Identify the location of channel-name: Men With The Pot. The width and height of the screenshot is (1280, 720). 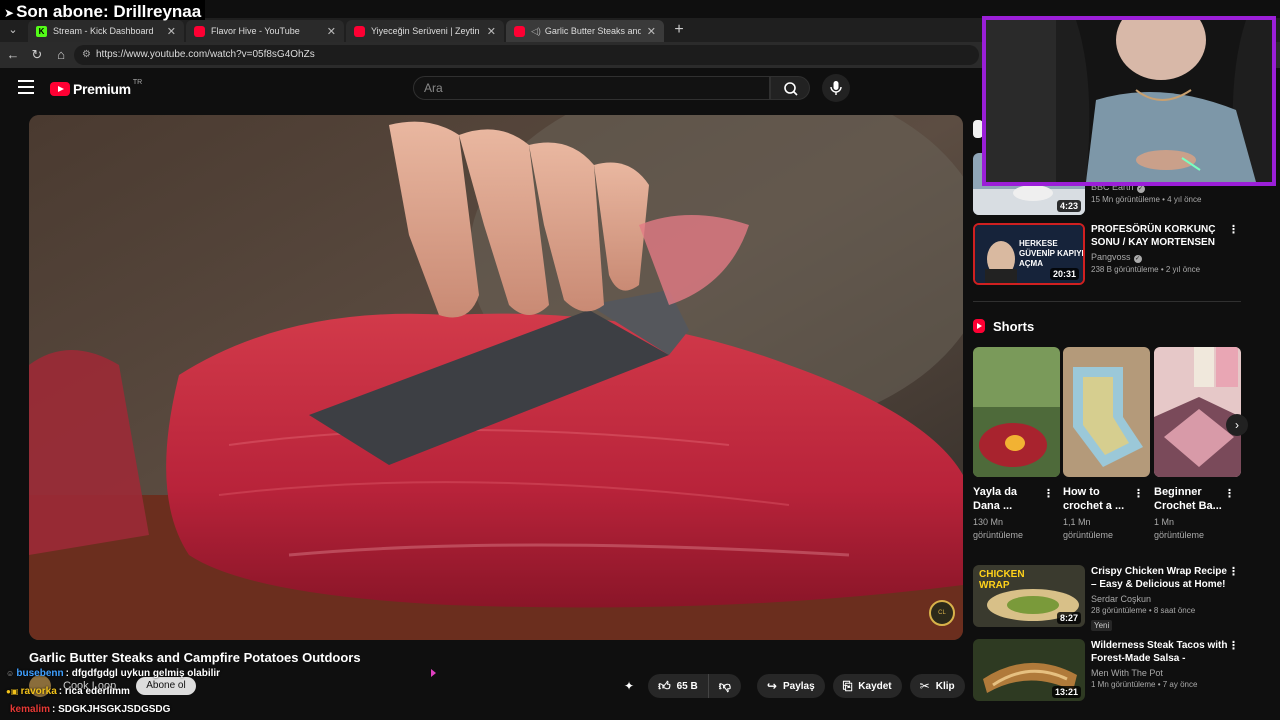
(1160, 673).